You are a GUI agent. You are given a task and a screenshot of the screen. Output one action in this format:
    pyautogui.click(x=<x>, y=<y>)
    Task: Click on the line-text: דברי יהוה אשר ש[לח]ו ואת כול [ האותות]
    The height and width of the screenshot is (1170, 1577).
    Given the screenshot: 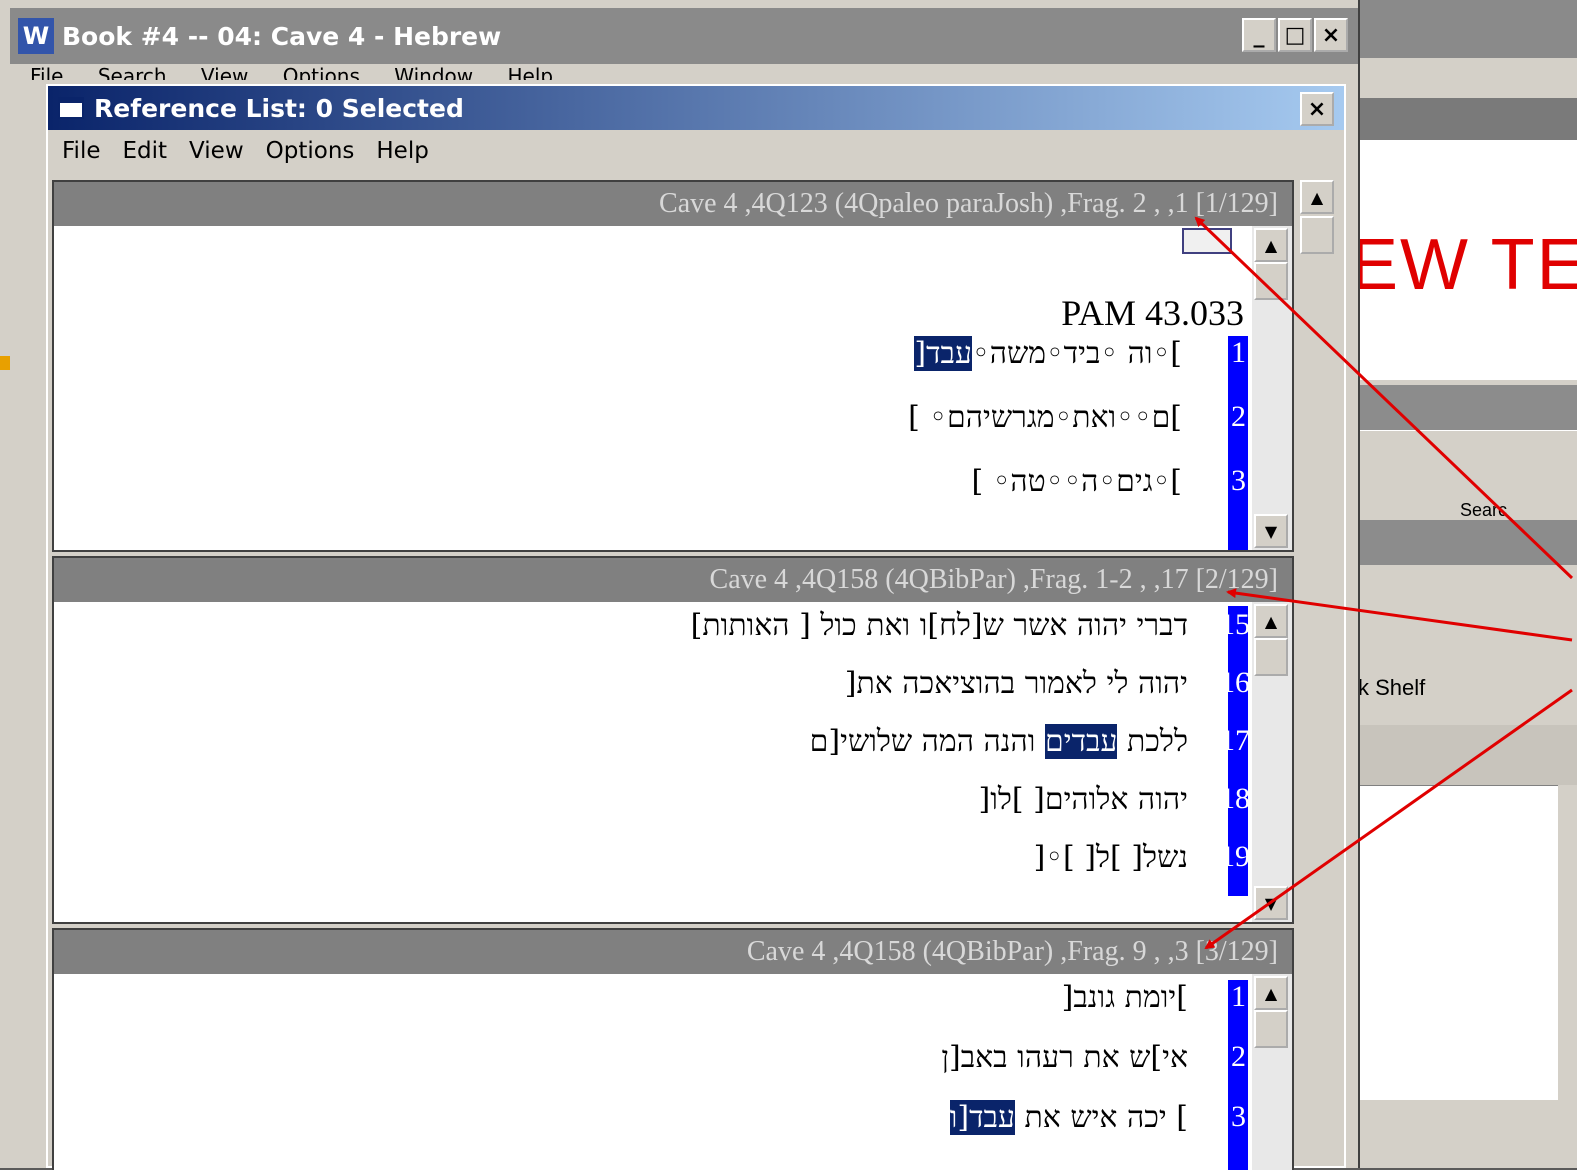 What is the action you would take?
    pyautogui.click(x=939, y=625)
    